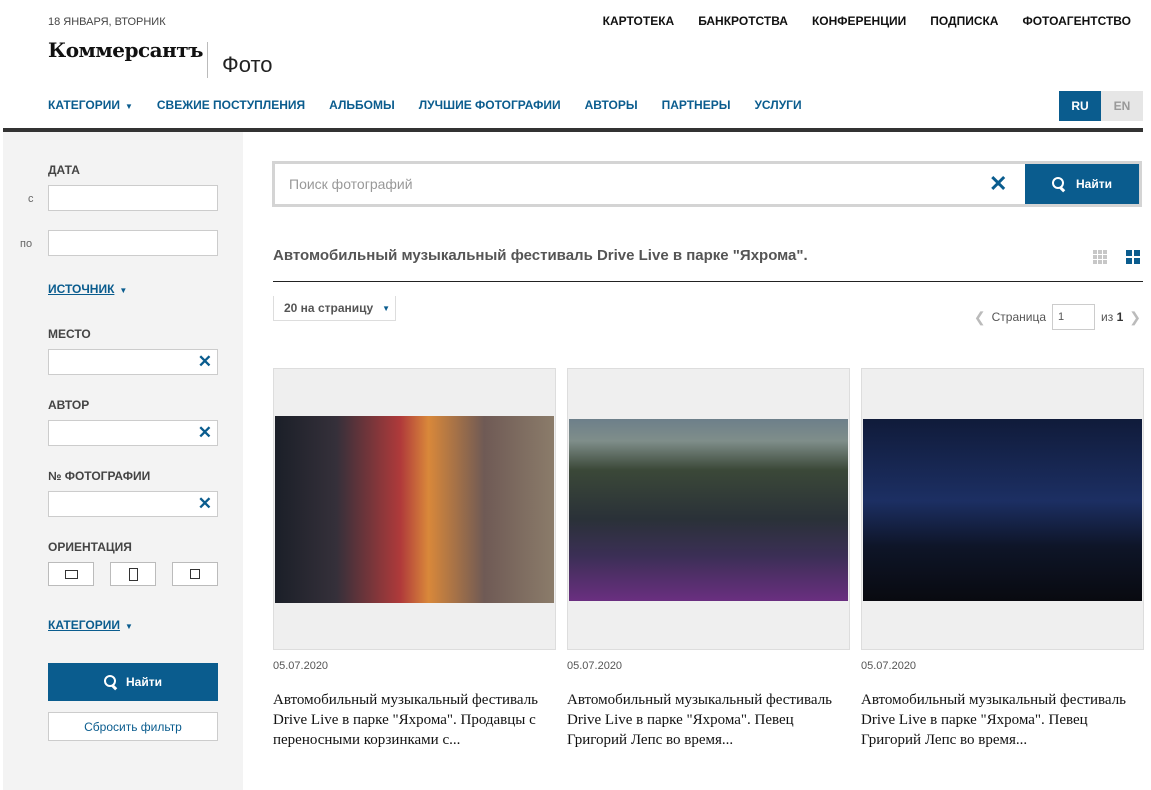 This screenshot has width=1151, height=790. Describe the element at coordinates (133, 362) in the screenshot. I see `place-input: ✕` at that location.